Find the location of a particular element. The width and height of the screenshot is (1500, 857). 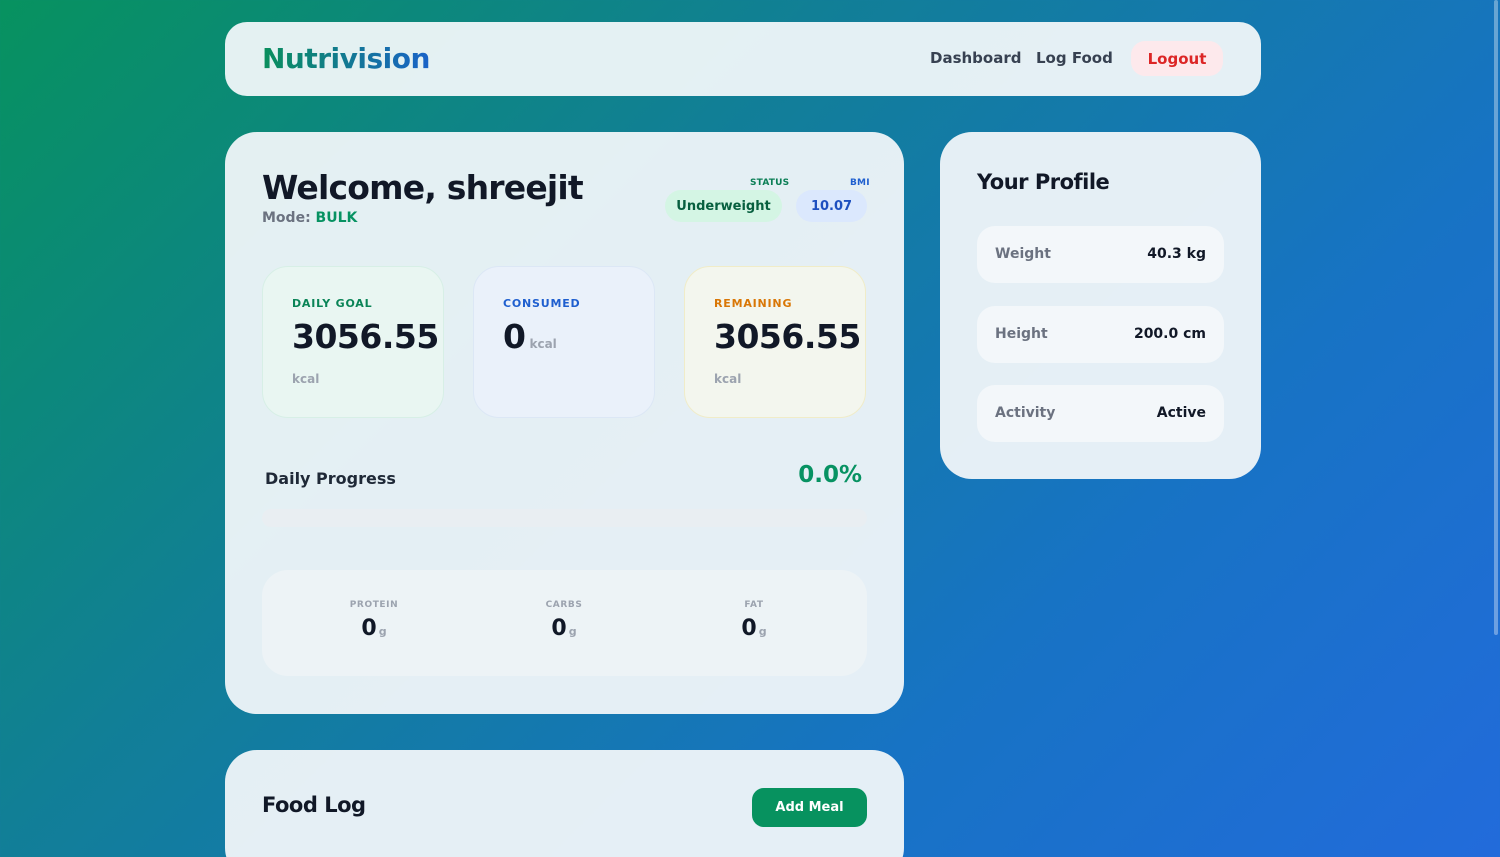

fat-label: FAT is located at coordinates (754, 605).